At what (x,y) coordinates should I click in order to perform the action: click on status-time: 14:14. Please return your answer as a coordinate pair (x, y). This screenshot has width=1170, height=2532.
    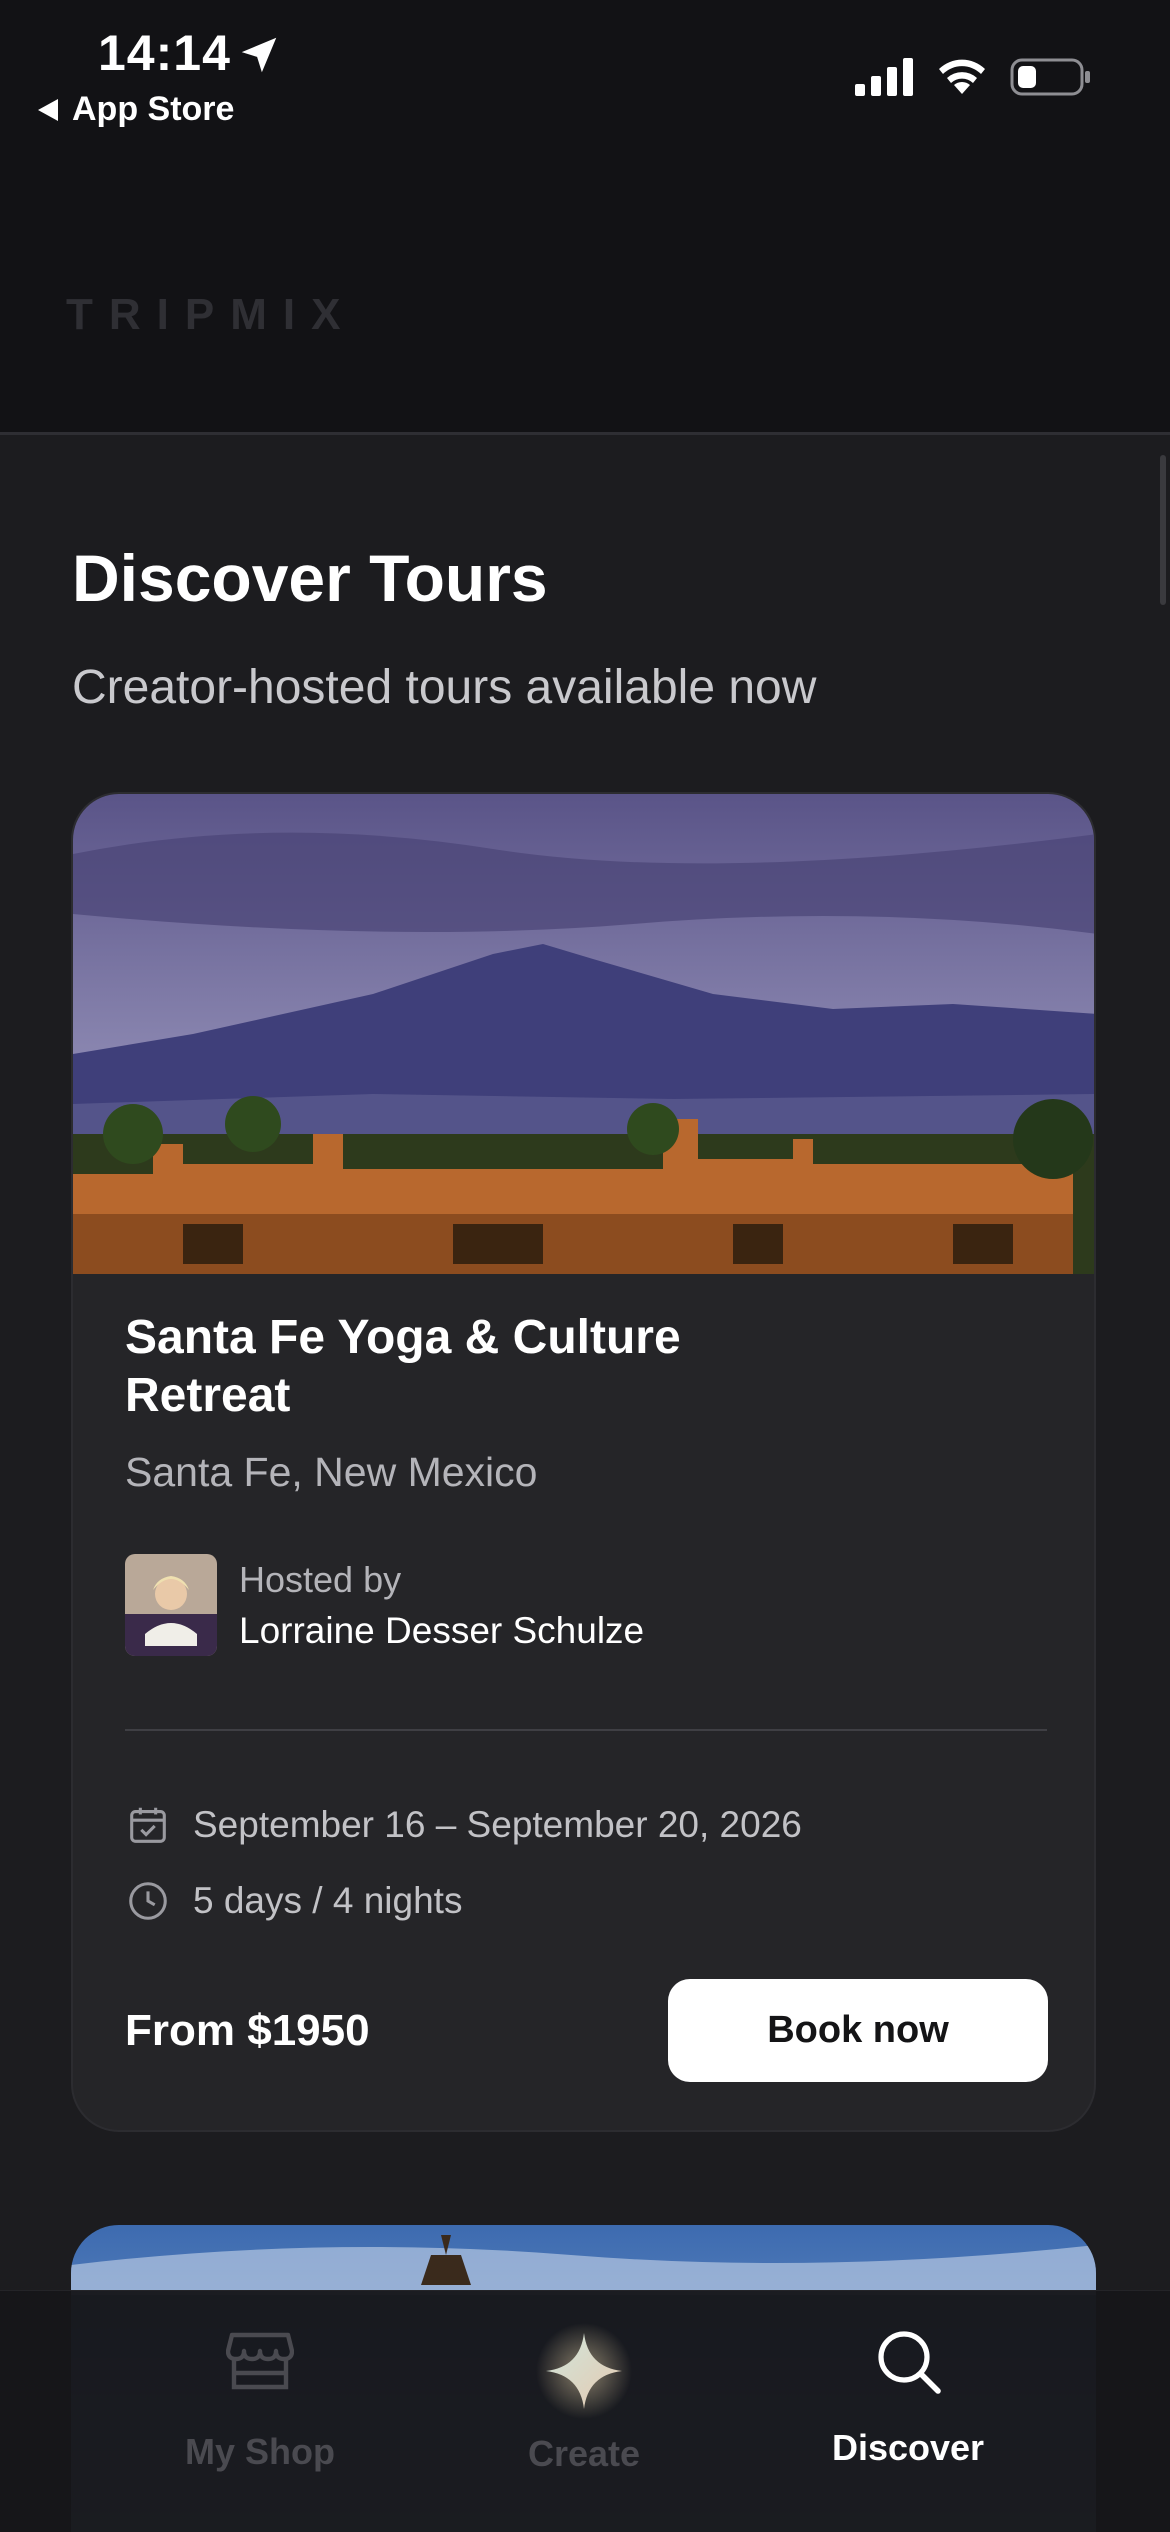
    Looking at the image, I should click on (164, 53).